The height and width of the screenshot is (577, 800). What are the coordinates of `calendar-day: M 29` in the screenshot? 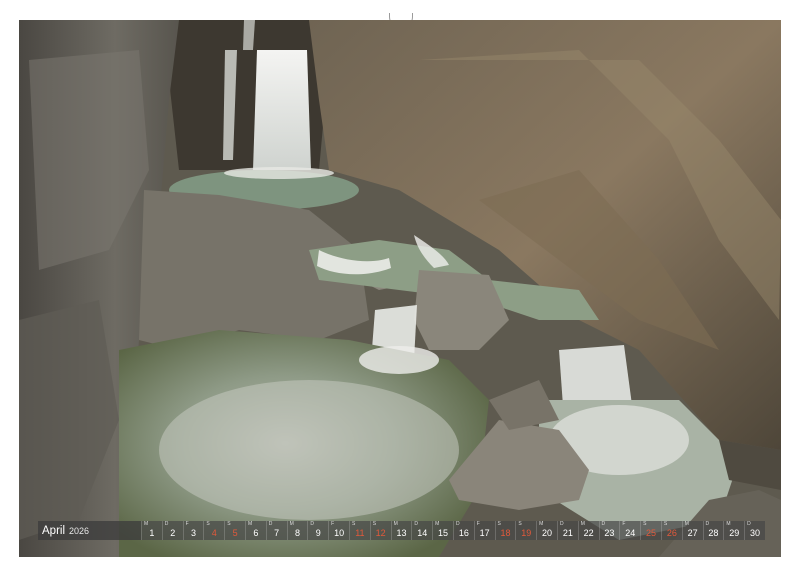 It's located at (734, 530).